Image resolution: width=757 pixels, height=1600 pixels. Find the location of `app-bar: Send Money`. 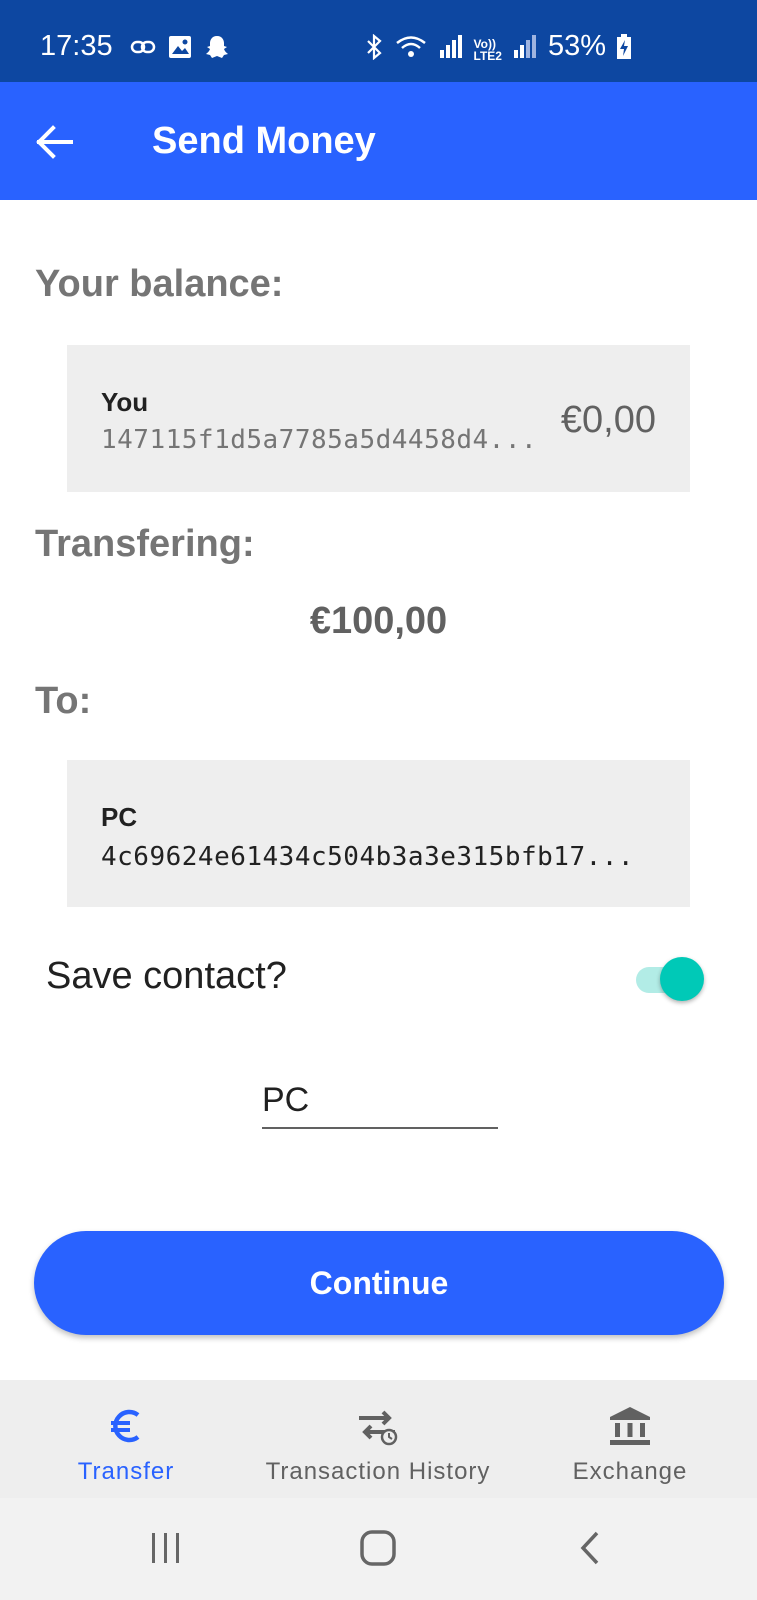

app-bar: Send Money is located at coordinates (378, 141).